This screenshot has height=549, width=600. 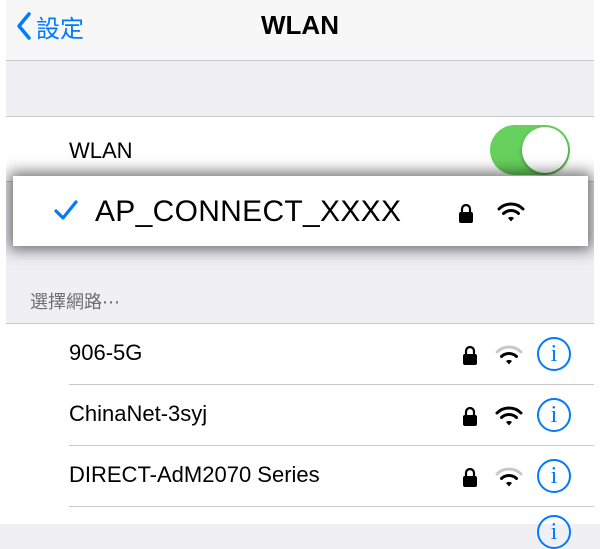 What do you see at coordinates (101, 150) in the screenshot?
I see `wlan-toggle-label: WLAN` at bounding box center [101, 150].